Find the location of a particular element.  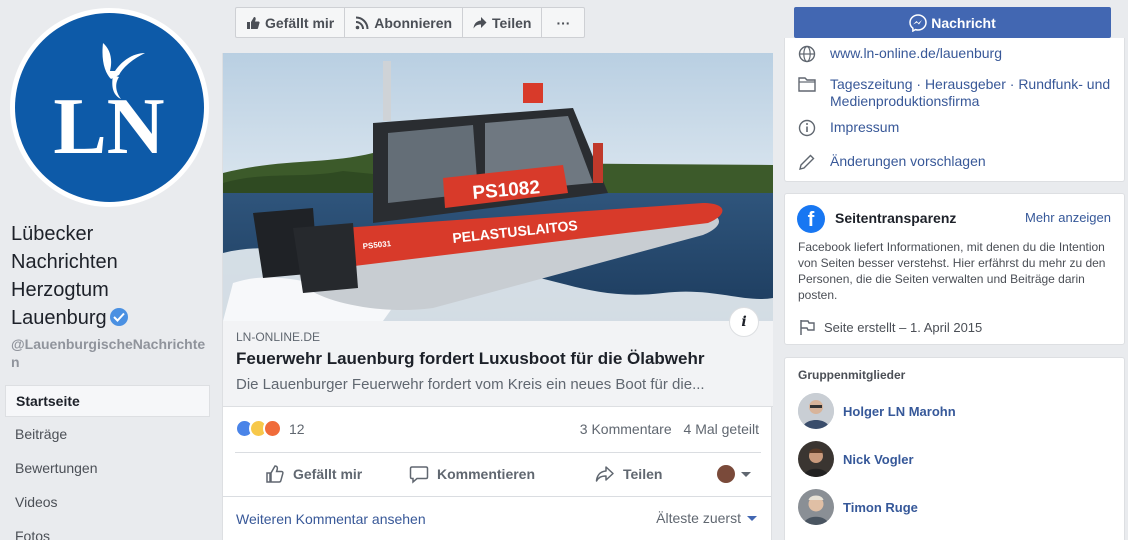

more-options-icon: ··· is located at coordinates (563, 22).